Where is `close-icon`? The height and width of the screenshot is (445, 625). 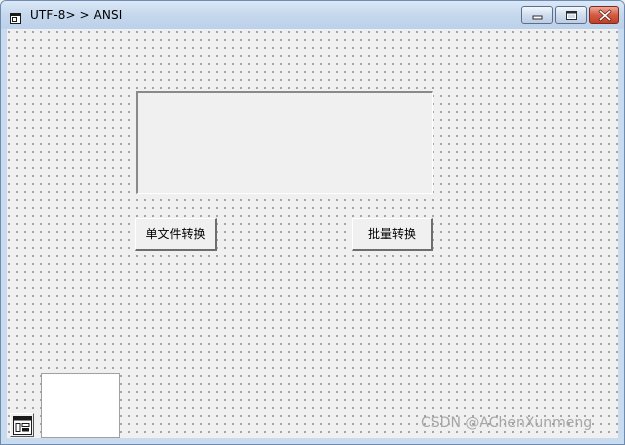 close-icon is located at coordinates (605, 15).